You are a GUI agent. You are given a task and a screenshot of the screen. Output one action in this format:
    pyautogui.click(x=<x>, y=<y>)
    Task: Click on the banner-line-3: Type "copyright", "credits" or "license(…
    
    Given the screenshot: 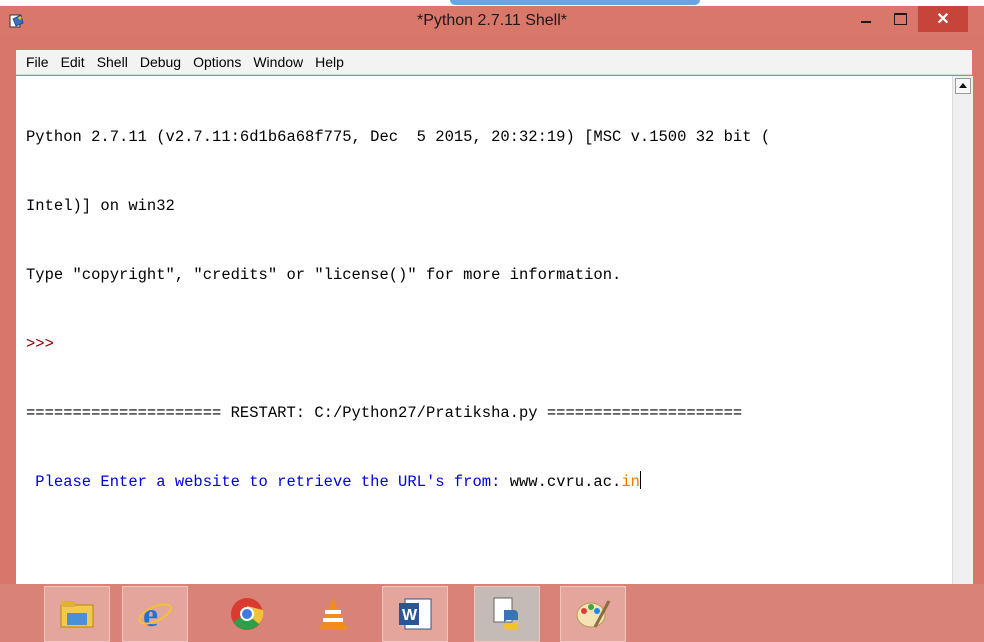 What is the action you would take?
    pyautogui.click(x=324, y=275)
    